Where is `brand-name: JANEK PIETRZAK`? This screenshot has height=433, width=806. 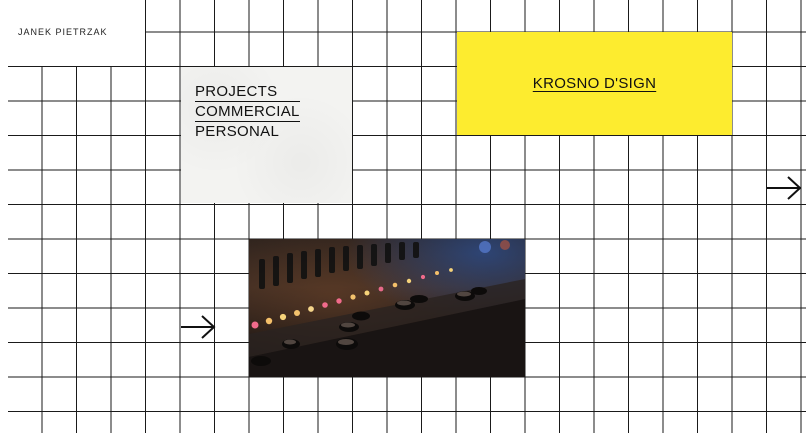 brand-name: JANEK PIETRZAK is located at coordinates (63, 32).